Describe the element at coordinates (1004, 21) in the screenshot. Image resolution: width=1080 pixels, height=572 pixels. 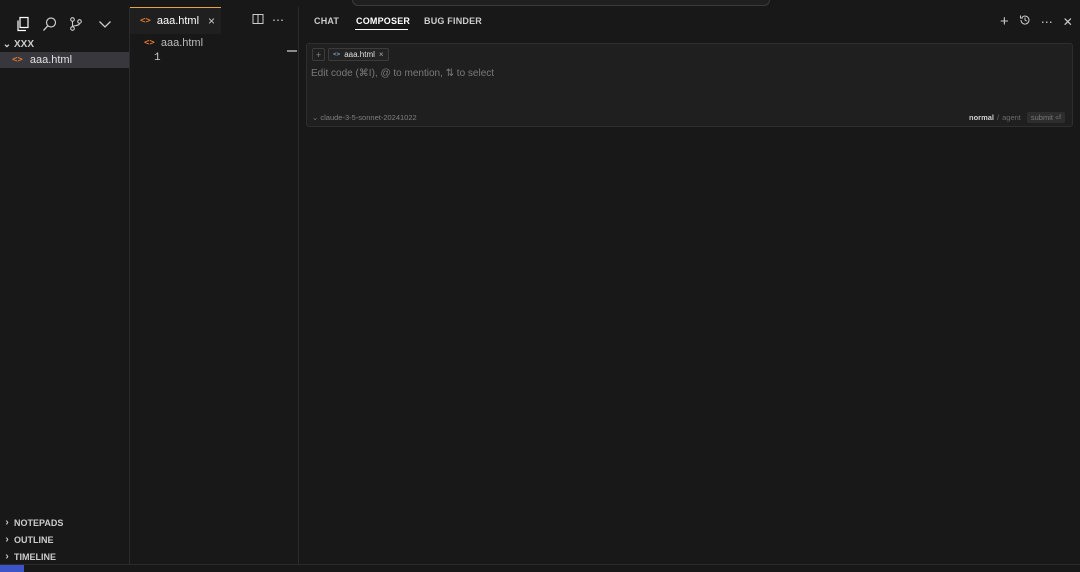
I see `new-chat-icon: +` at that location.